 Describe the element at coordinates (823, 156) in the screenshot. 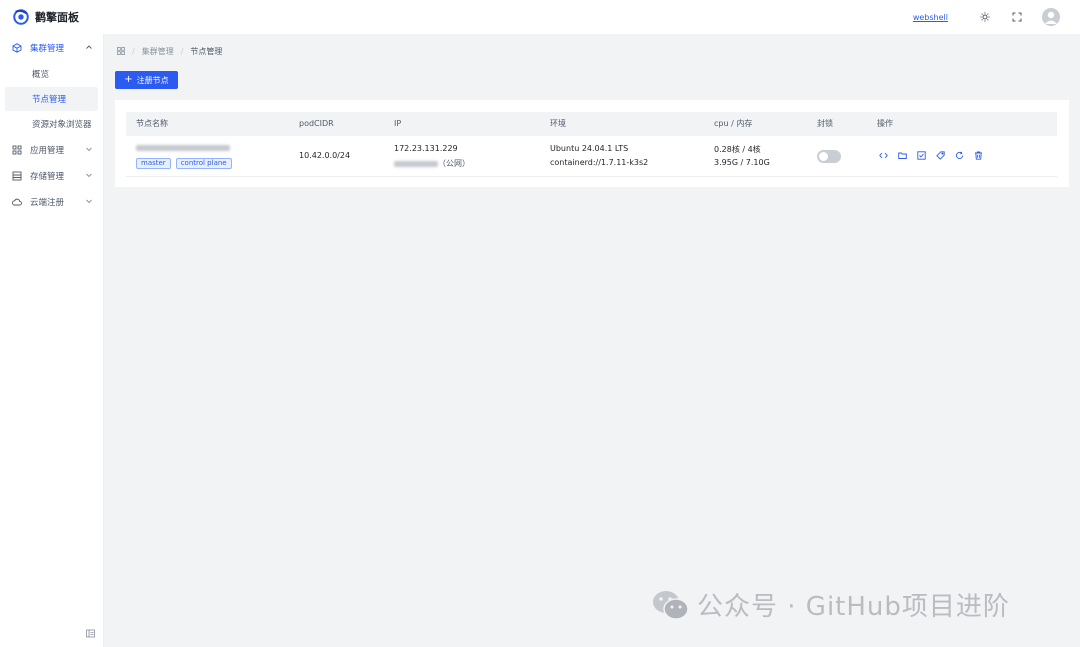

I see `toggle-knob` at that location.